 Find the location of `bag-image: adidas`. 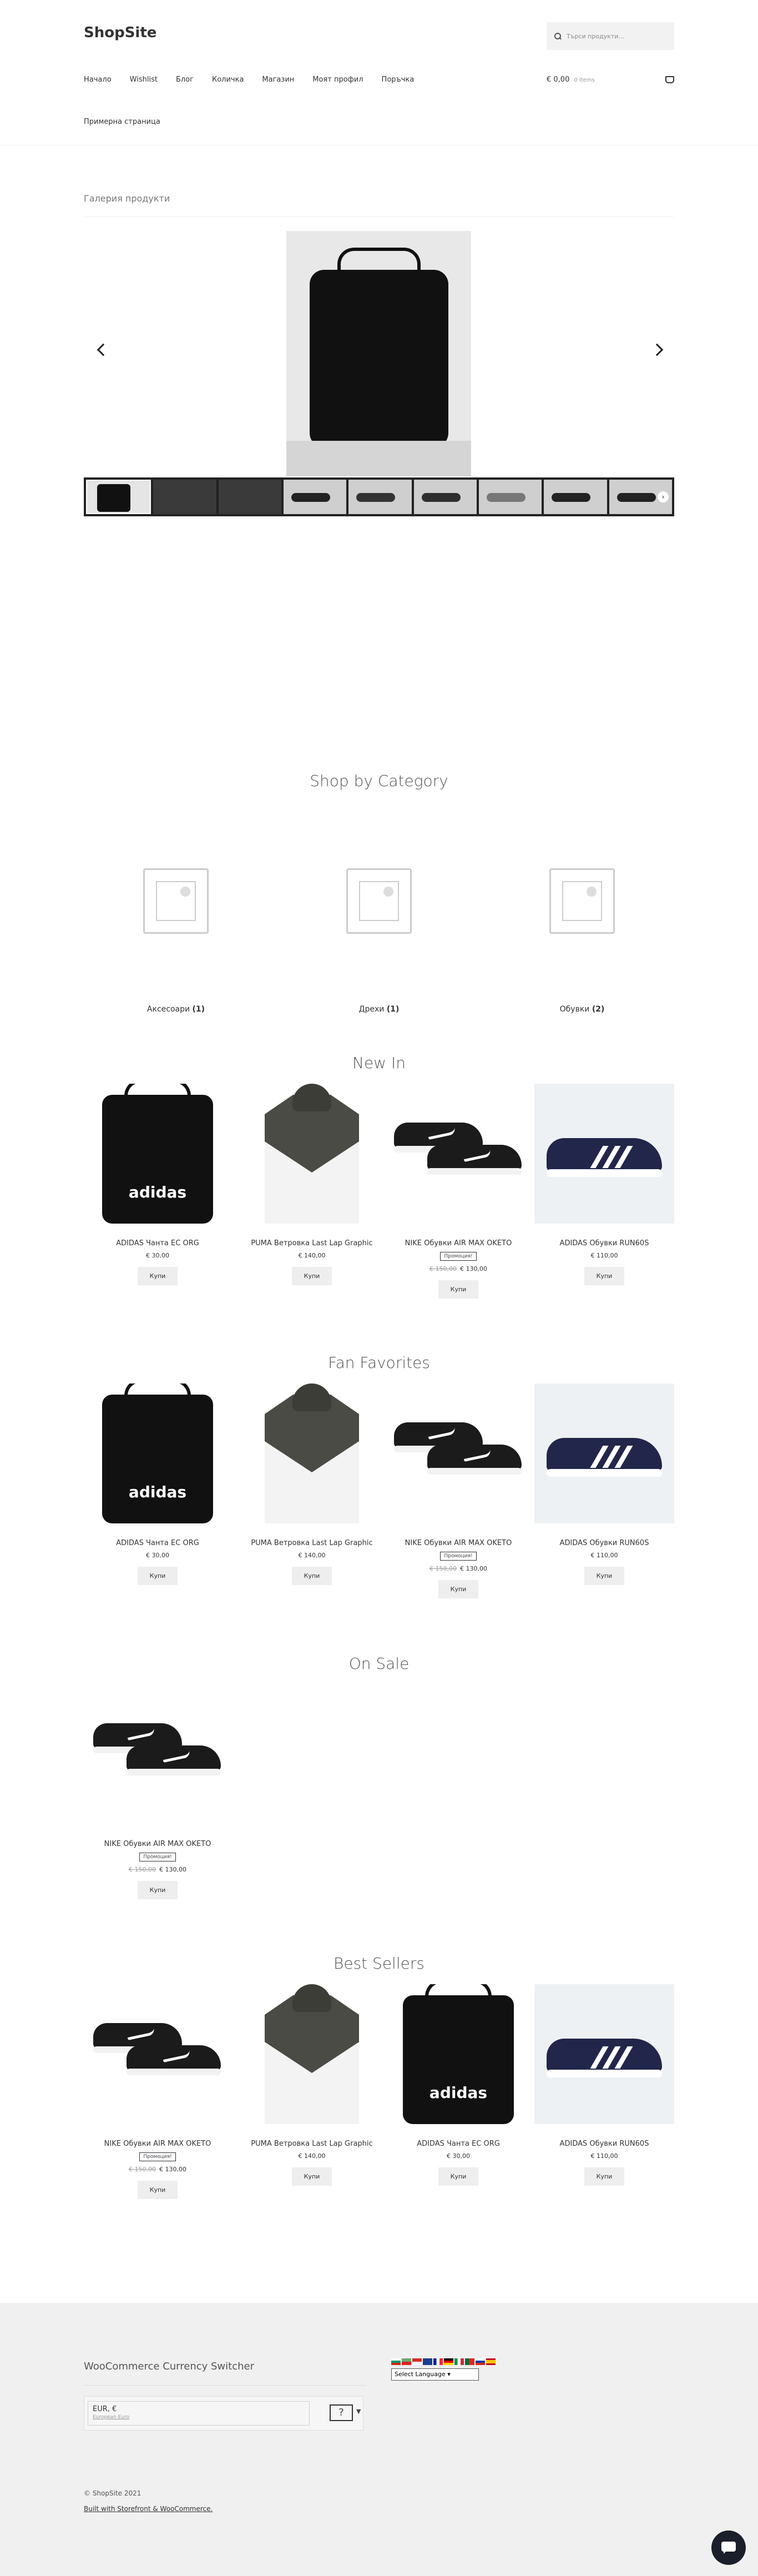

bag-image: adidas is located at coordinates (458, 2054).